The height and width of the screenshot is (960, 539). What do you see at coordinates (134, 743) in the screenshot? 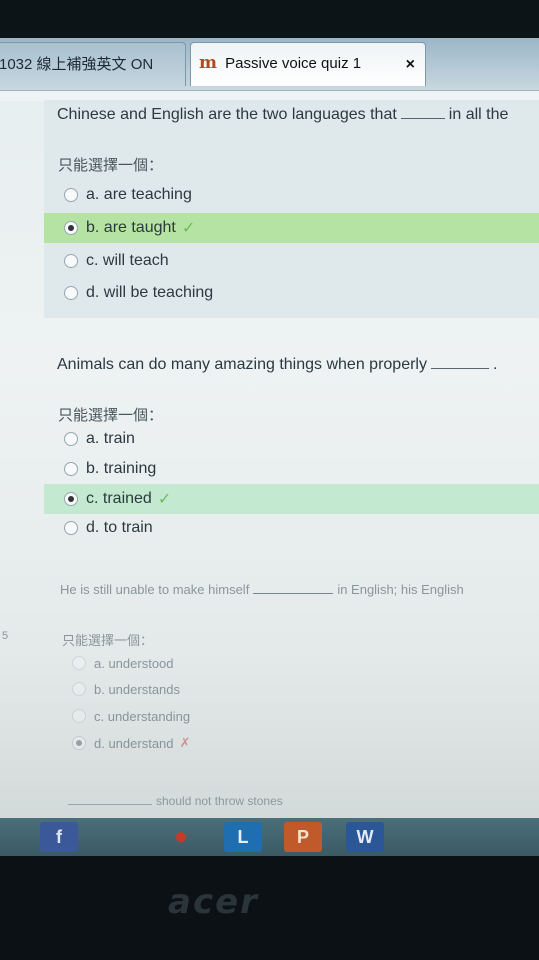
I see `option-label: d. understand` at bounding box center [134, 743].